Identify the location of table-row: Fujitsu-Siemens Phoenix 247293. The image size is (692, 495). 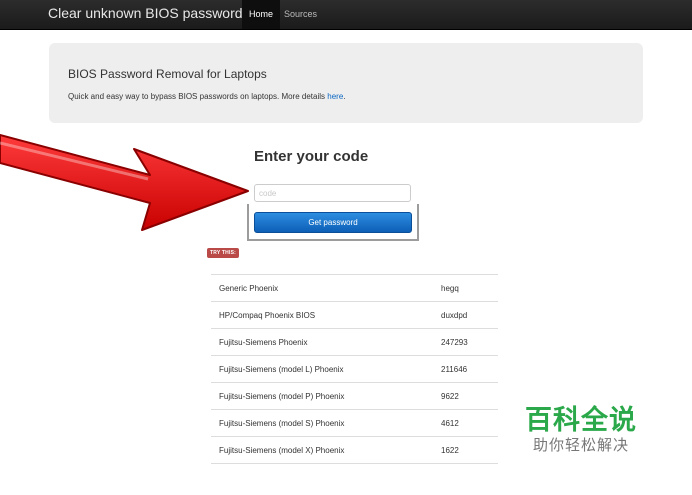
(354, 342).